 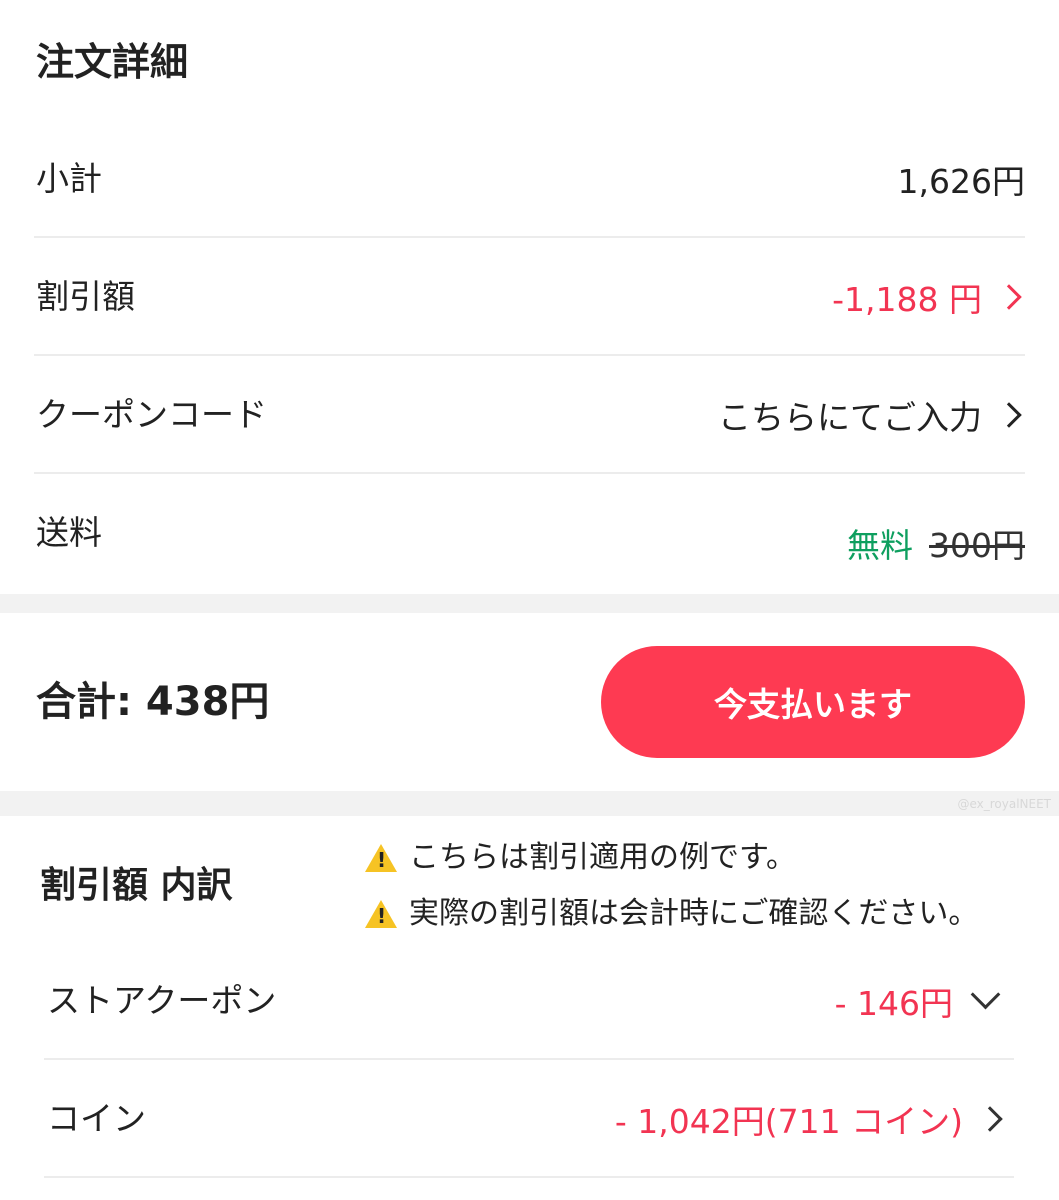 What do you see at coordinates (961, 181) in the screenshot?
I see `subtotal-value: 1,626円` at bounding box center [961, 181].